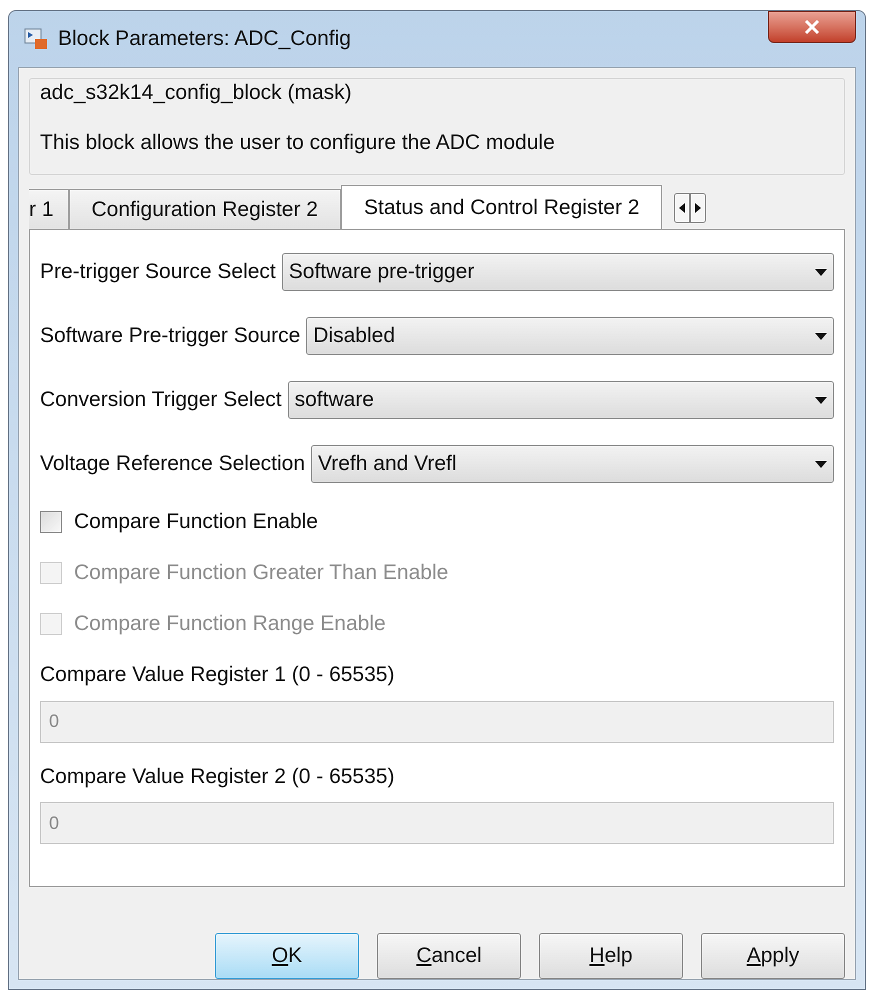 The height and width of the screenshot is (993, 874). I want to click on tab: Status and Control Register 2, so click(501, 207).